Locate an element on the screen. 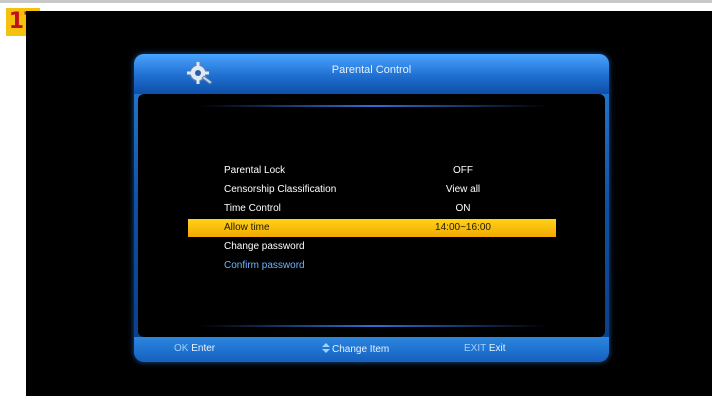  hint-change-item: Change Item is located at coordinates (355, 349).